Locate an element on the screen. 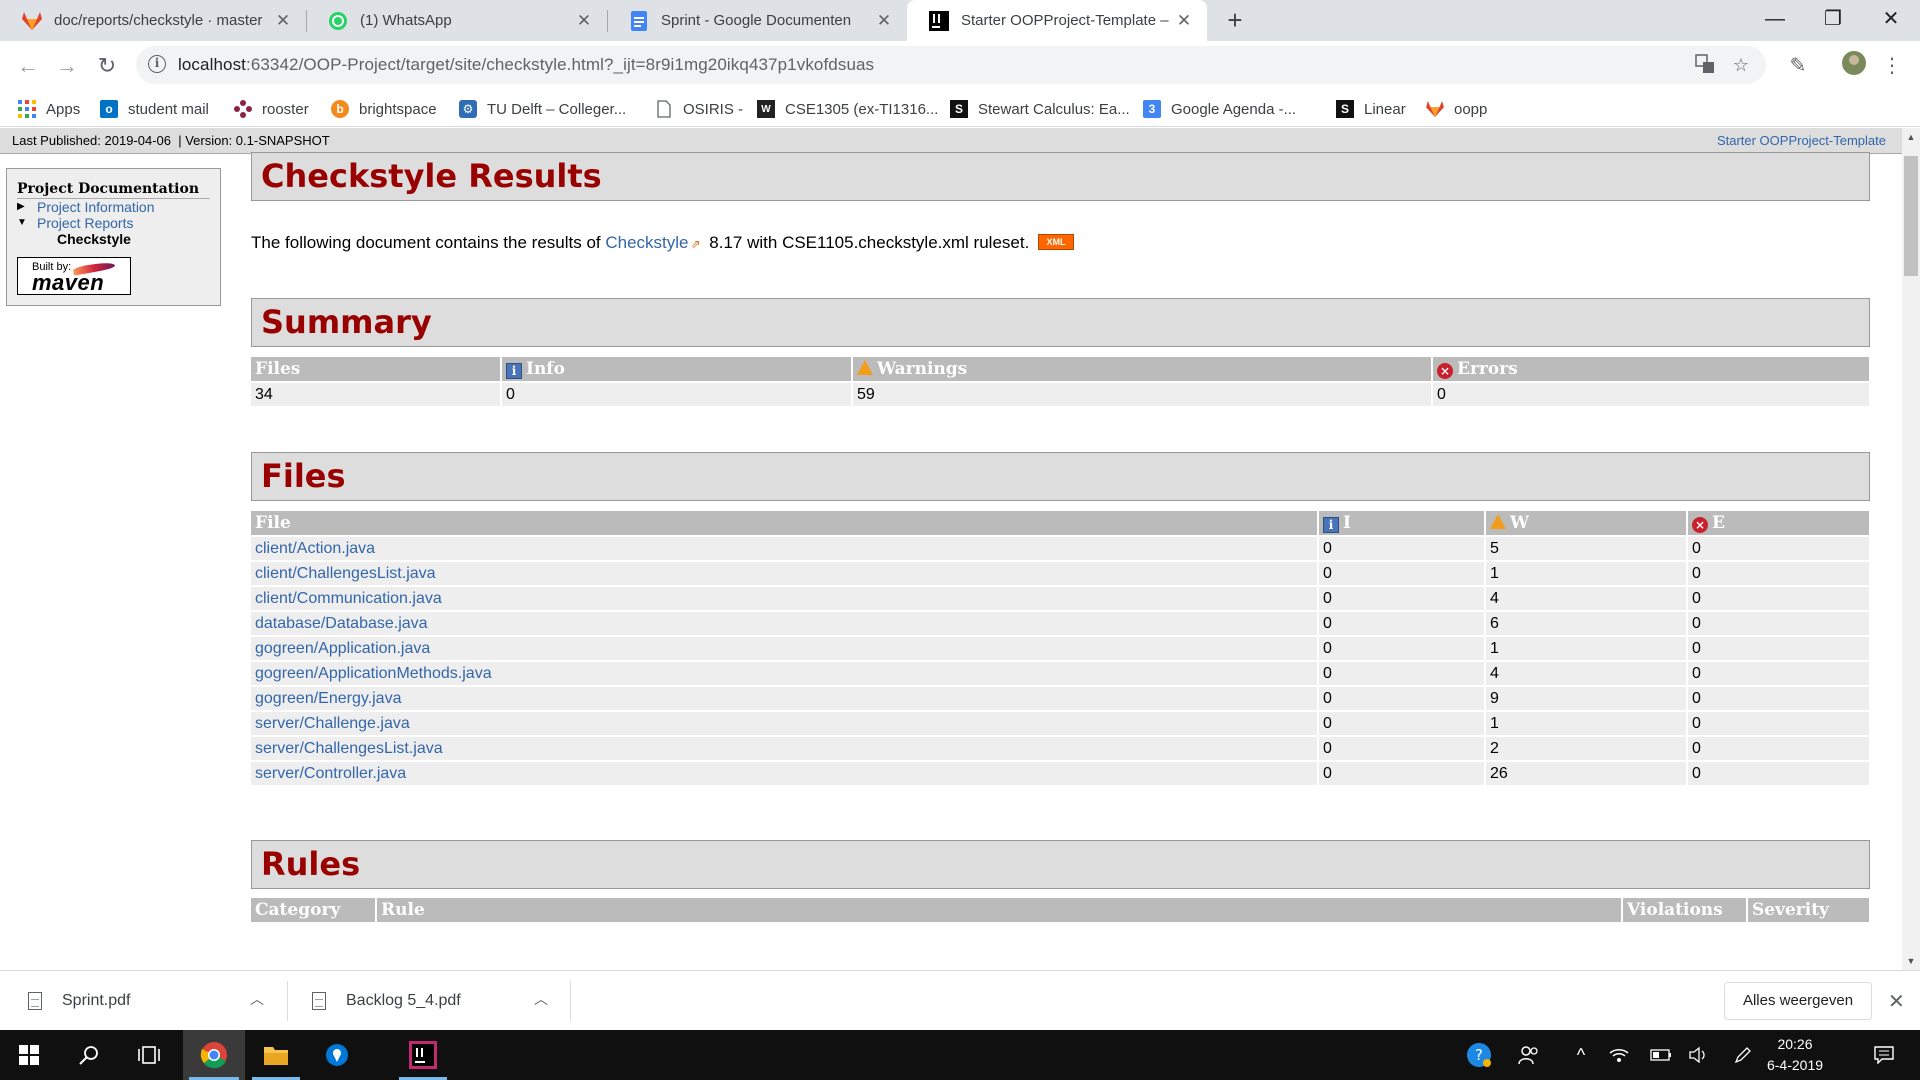 Image resolution: width=1920 pixels, height=1080 pixels. taskbar-clock: 20:26 6-4-2019 is located at coordinates (1795, 1055).